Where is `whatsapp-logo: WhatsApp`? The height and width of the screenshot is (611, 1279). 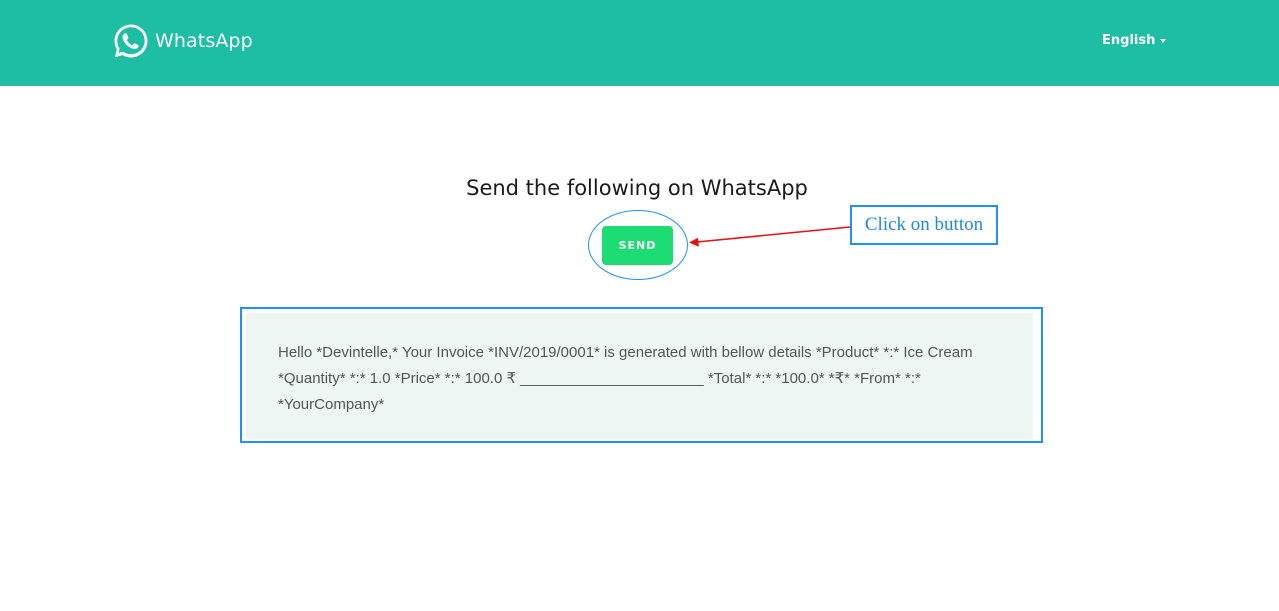
whatsapp-logo: WhatsApp is located at coordinates (182, 41).